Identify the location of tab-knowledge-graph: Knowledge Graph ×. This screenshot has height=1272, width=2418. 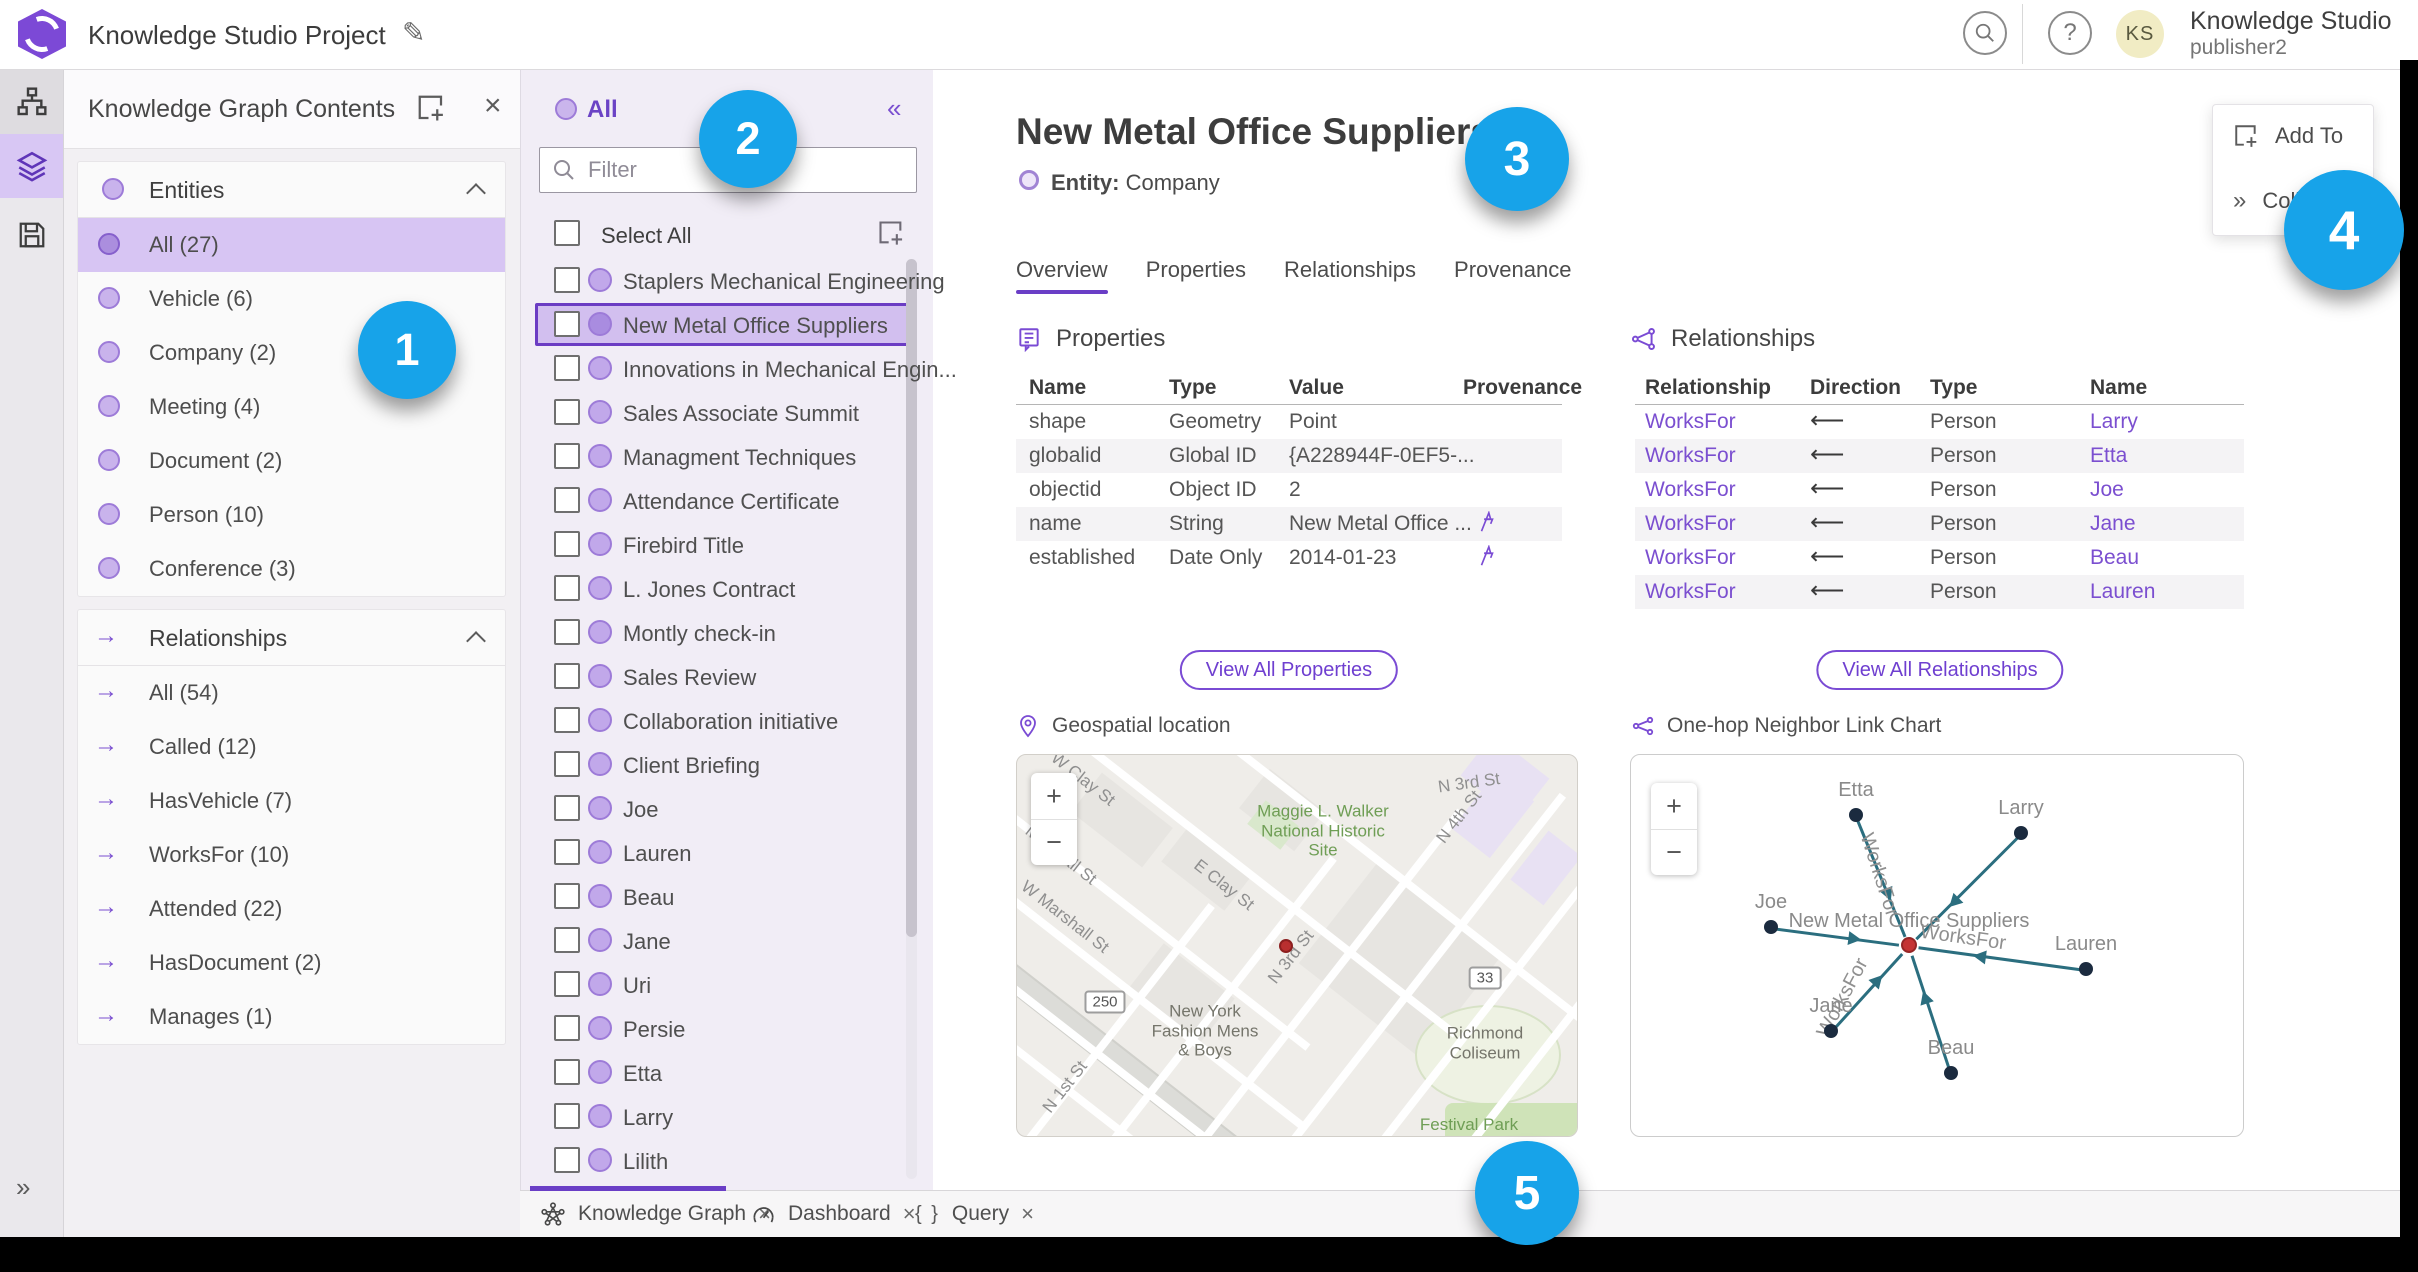
(655, 1214).